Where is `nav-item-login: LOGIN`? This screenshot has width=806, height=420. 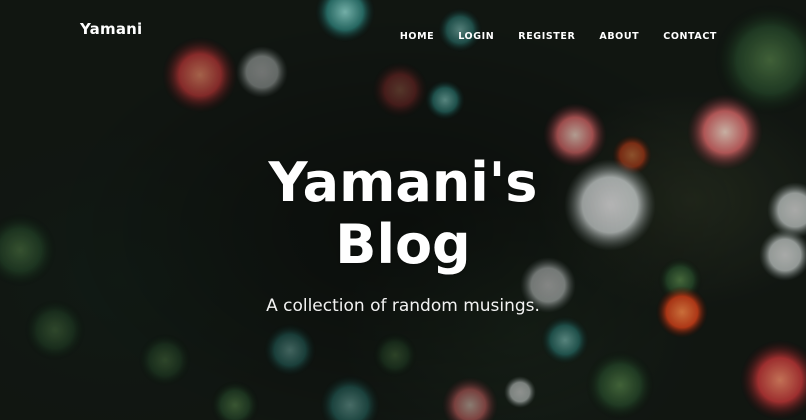 nav-item-login: LOGIN is located at coordinates (476, 33).